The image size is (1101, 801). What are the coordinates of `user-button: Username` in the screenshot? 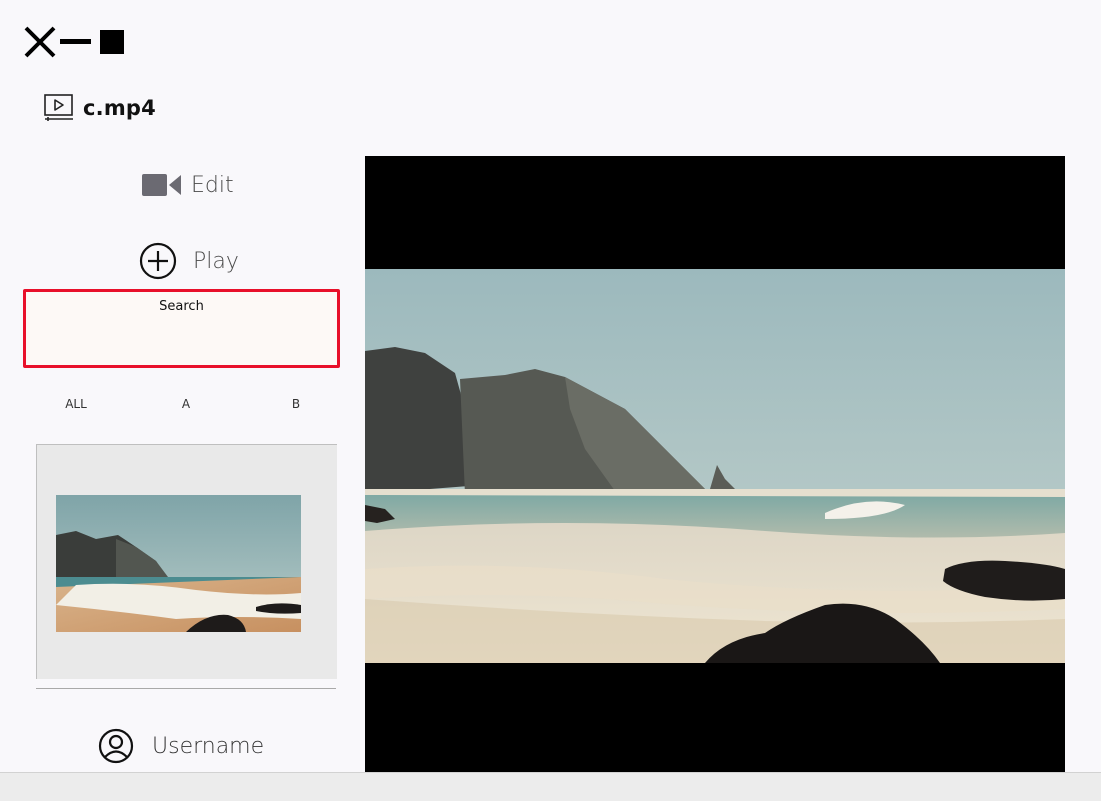 It's located at (181, 746).